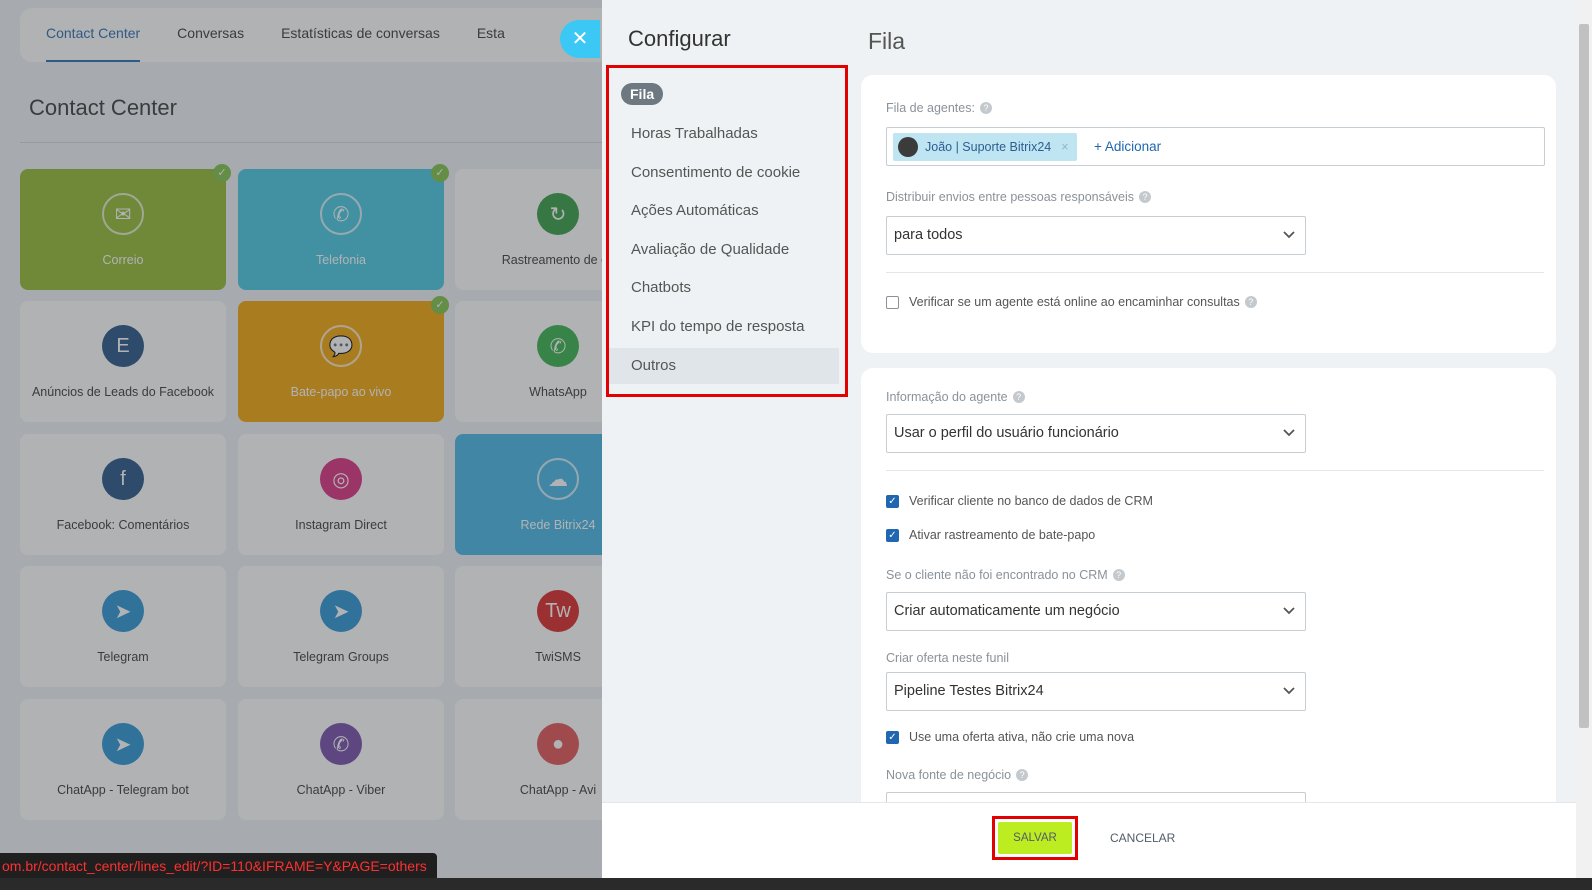 Image resolution: width=1592 pixels, height=890 pixels. I want to click on close-slider-button: ✕, so click(580, 39).